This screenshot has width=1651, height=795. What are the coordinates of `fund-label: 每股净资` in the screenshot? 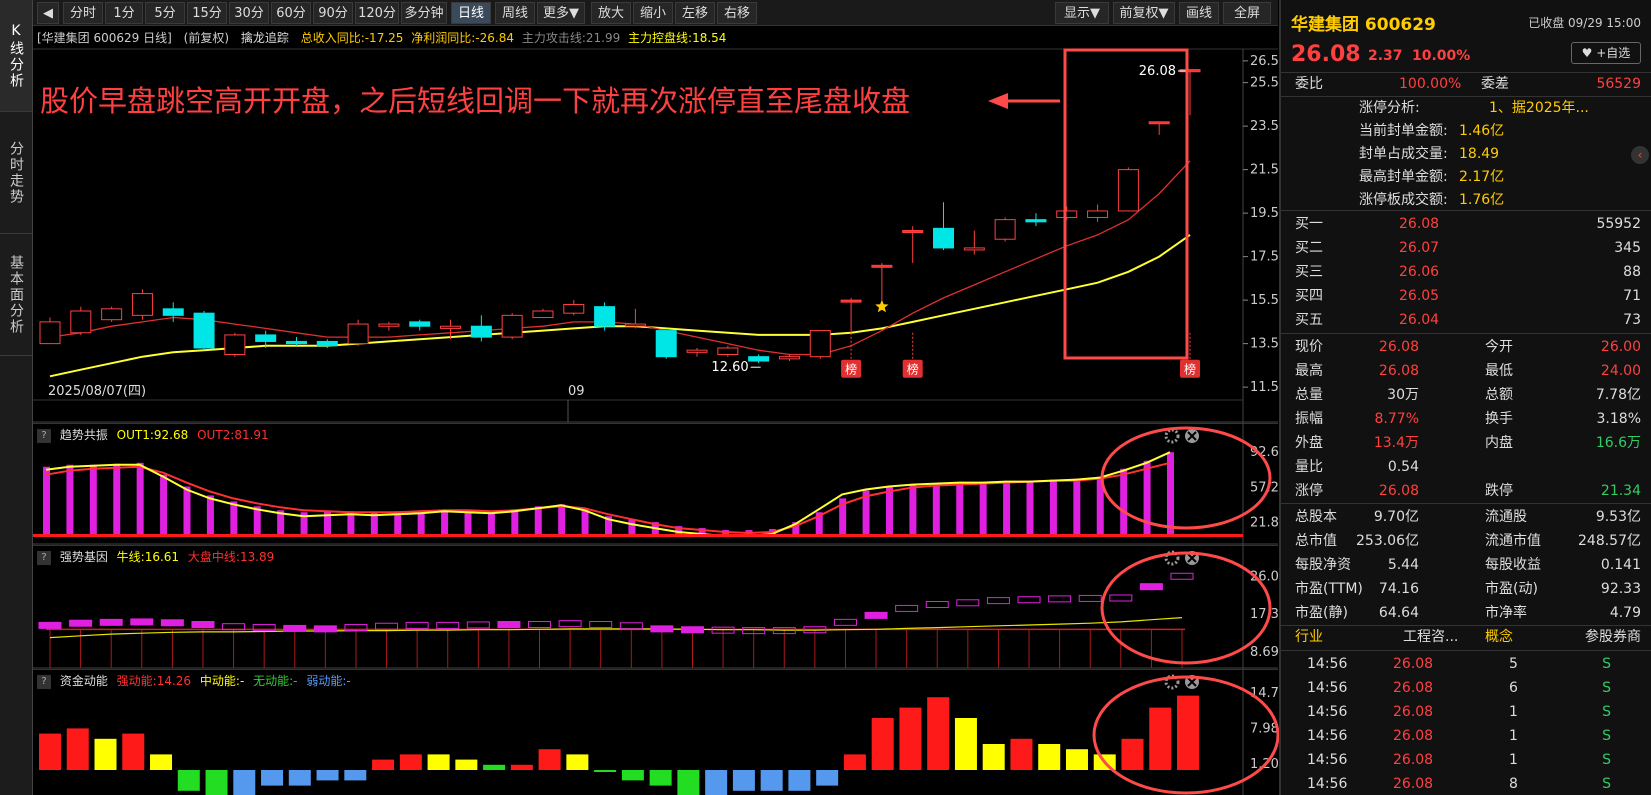 It's located at (1323, 565).